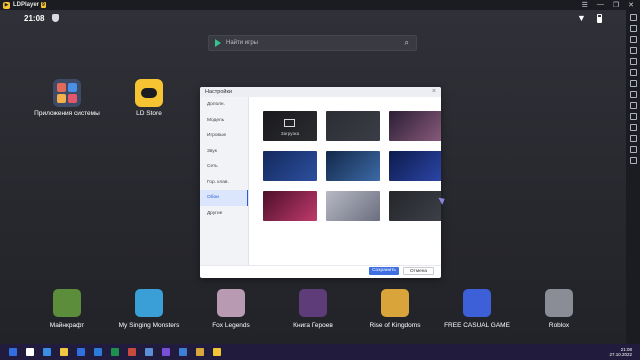 The width and height of the screenshot is (640, 360). I want to click on search-placeholder: Найти игры, so click(242, 43).